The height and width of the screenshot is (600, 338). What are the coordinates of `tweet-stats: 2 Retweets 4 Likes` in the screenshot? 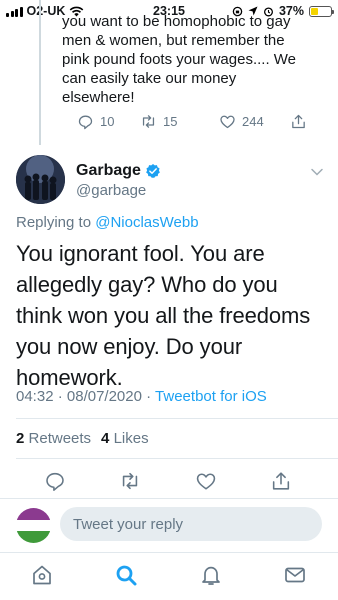 It's located at (82, 438).